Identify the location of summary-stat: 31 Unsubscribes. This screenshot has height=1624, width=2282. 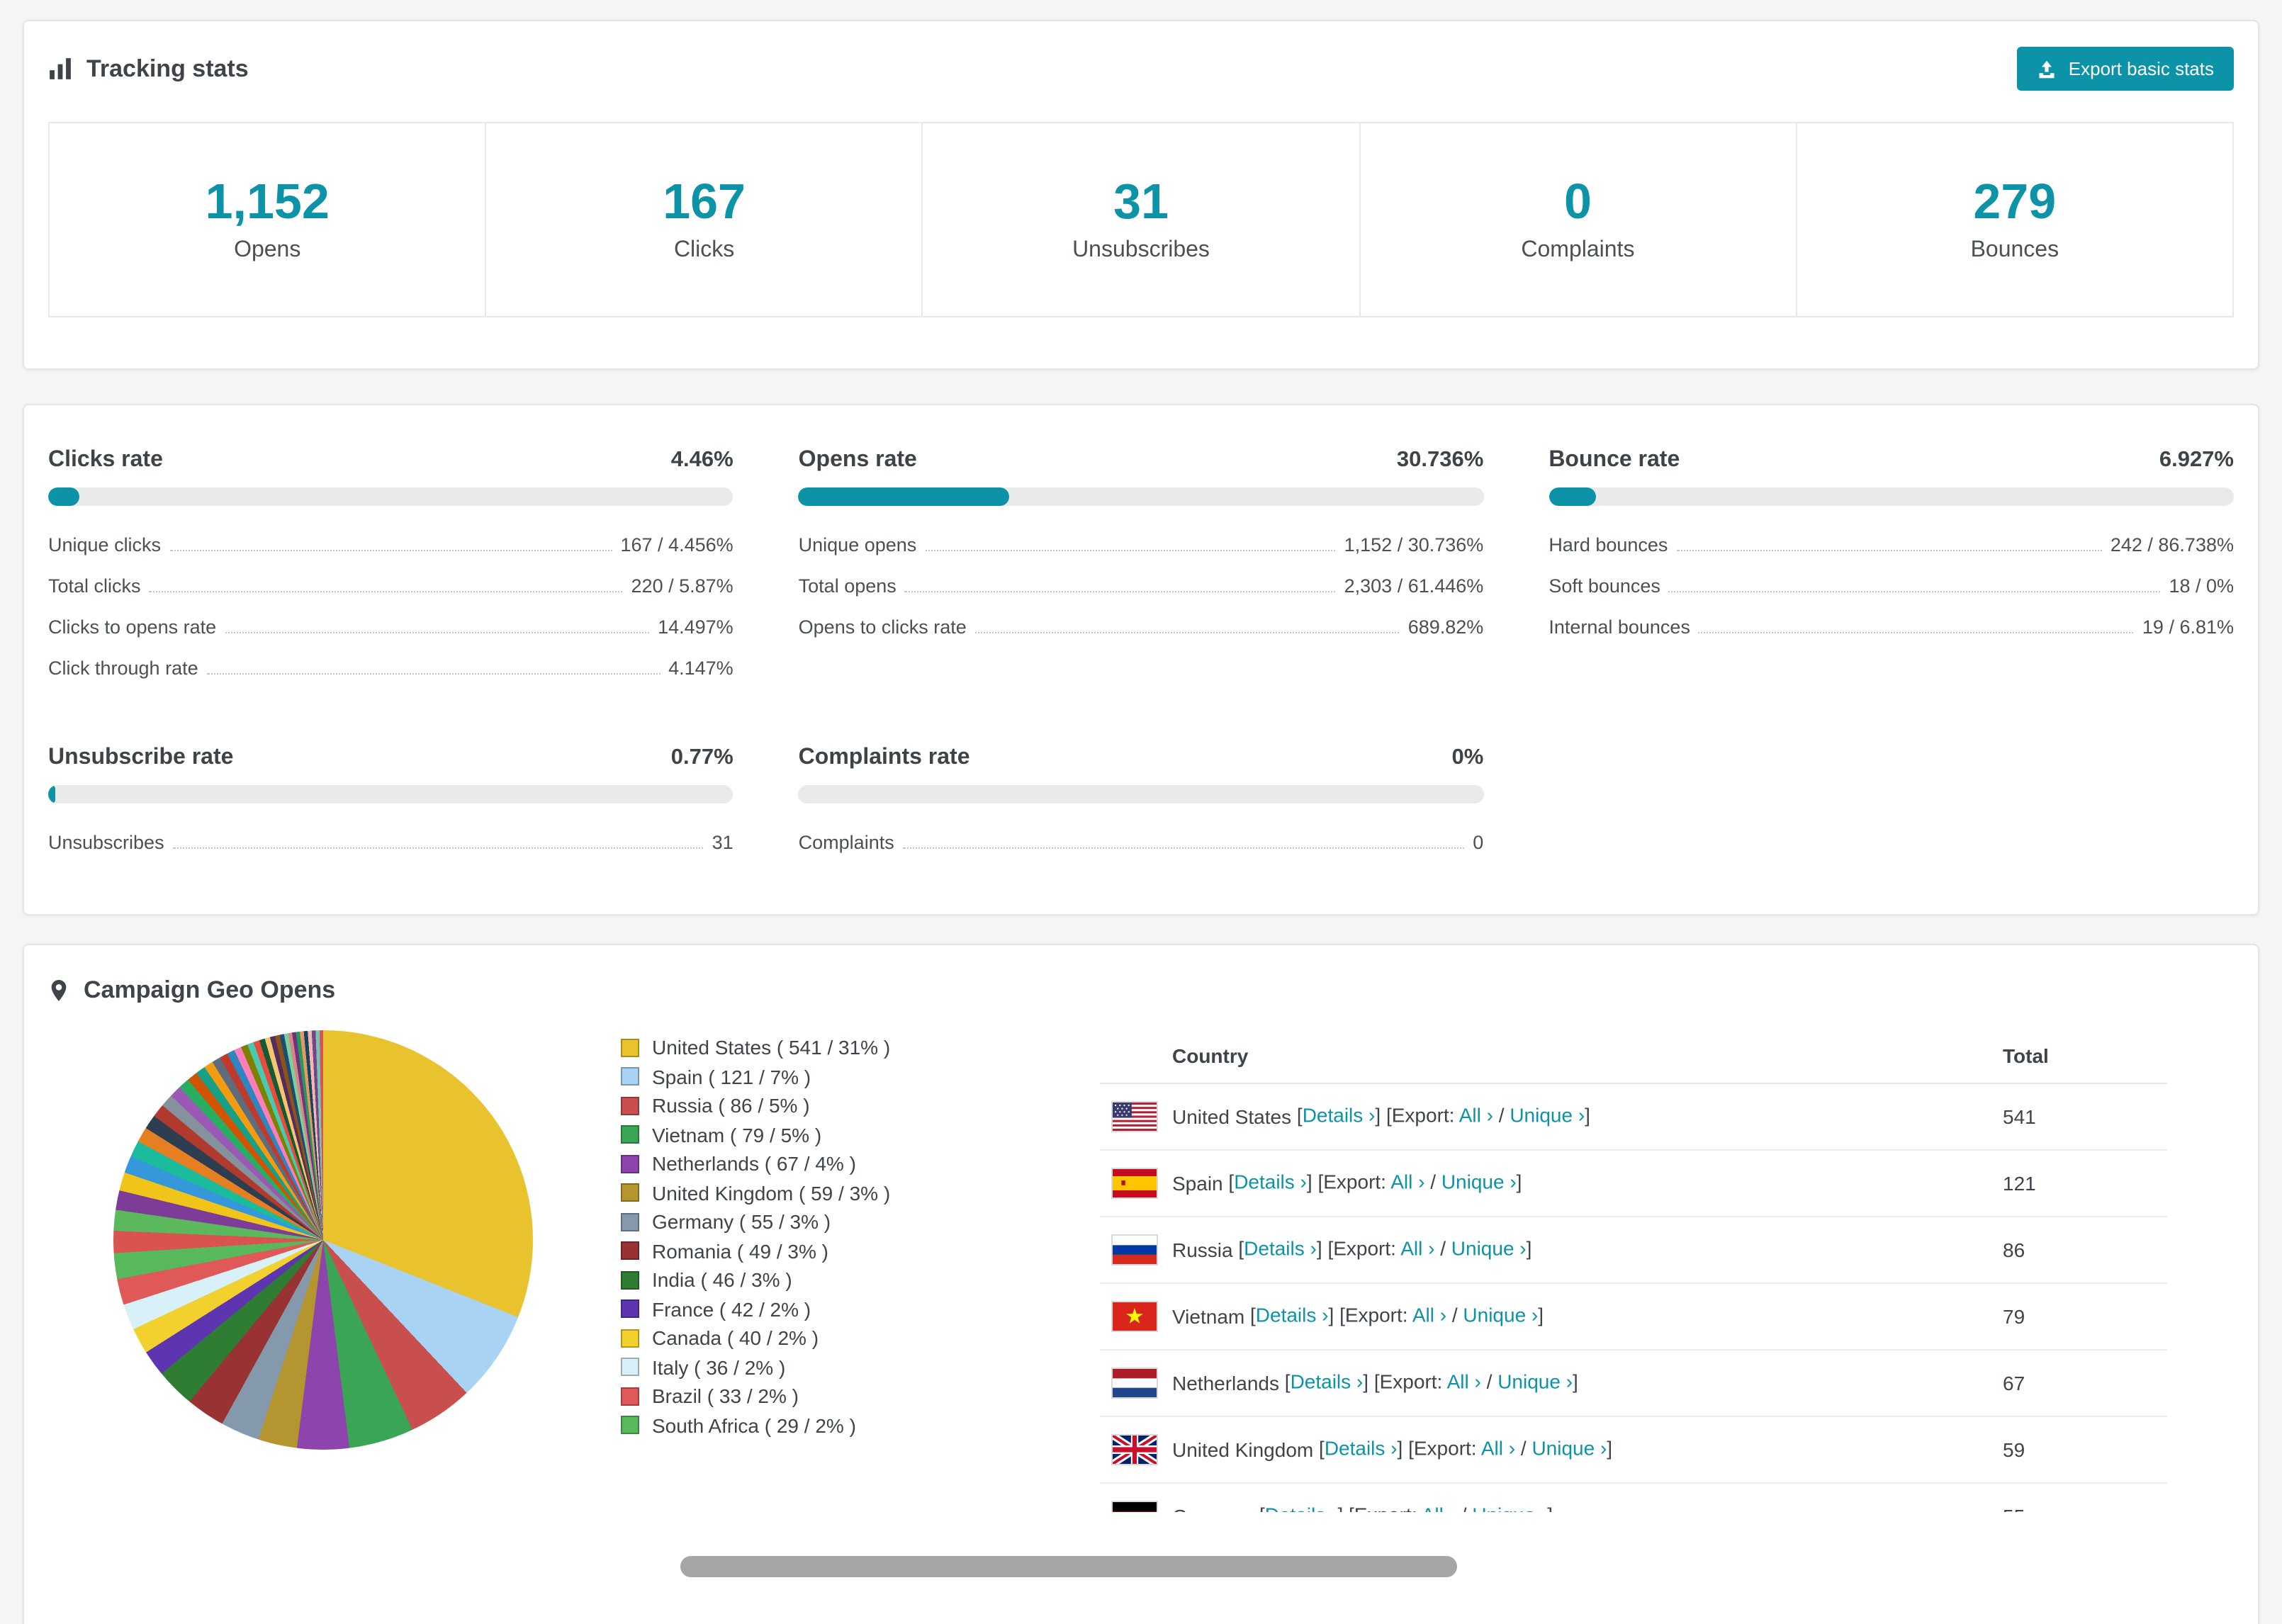
(1141, 220).